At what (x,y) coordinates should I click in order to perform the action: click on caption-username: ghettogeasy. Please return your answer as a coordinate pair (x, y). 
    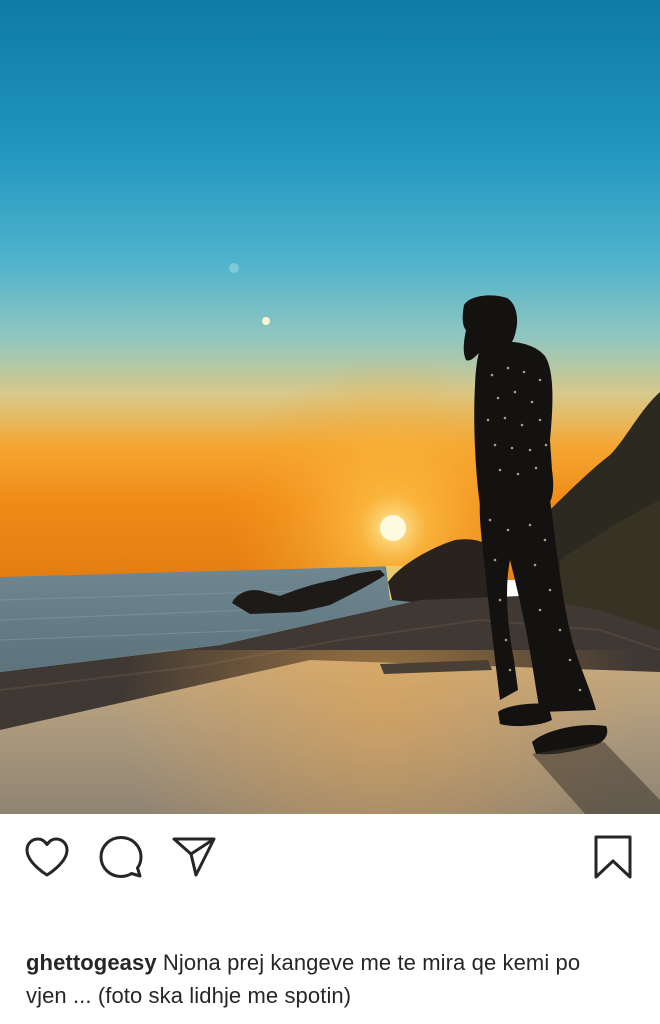
    Looking at the image, I should click on (91, 962).